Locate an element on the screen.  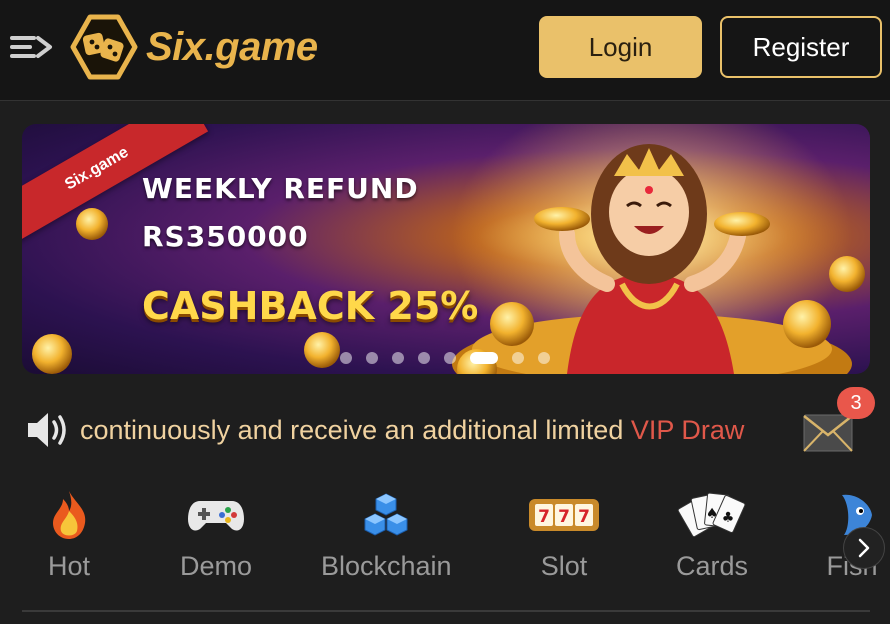
banner-headline: WEEKLY REFUND is located at coordinates (280, 188).